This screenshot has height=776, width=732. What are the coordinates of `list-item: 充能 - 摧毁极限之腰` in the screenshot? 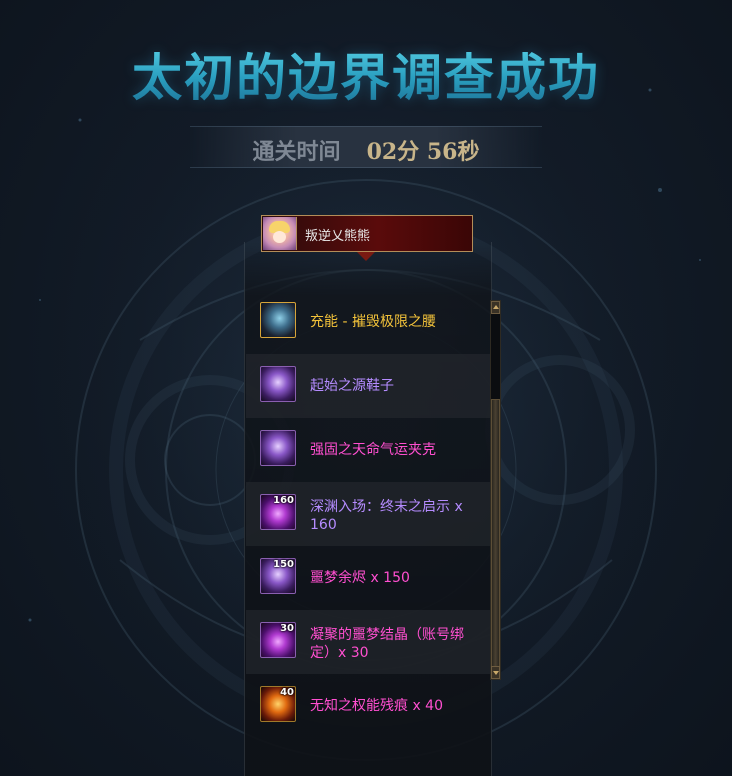 It's located at (368, 322).